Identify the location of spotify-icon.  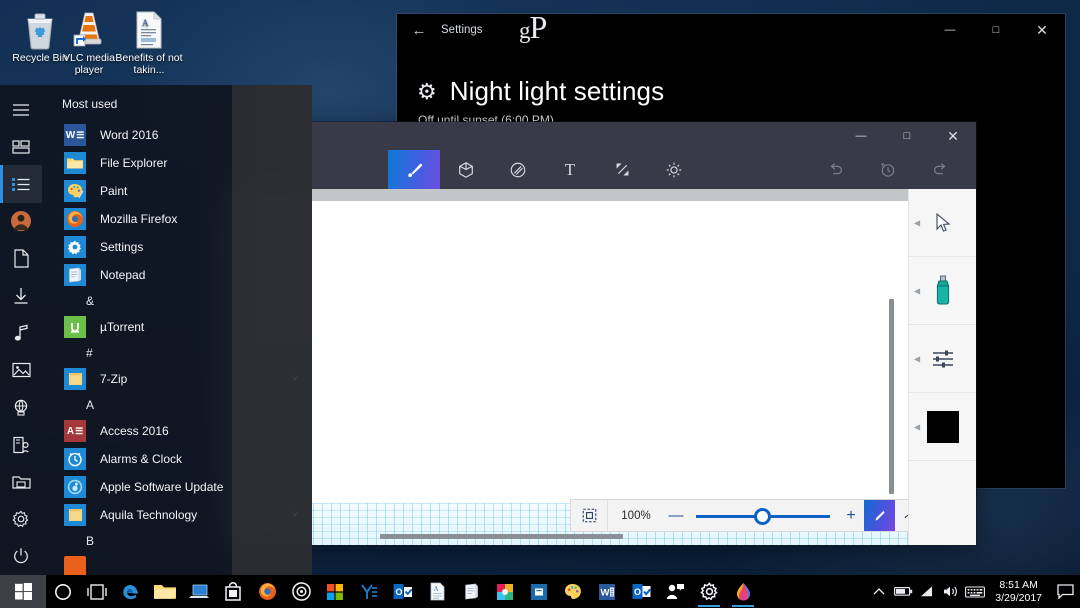
(301, 591).